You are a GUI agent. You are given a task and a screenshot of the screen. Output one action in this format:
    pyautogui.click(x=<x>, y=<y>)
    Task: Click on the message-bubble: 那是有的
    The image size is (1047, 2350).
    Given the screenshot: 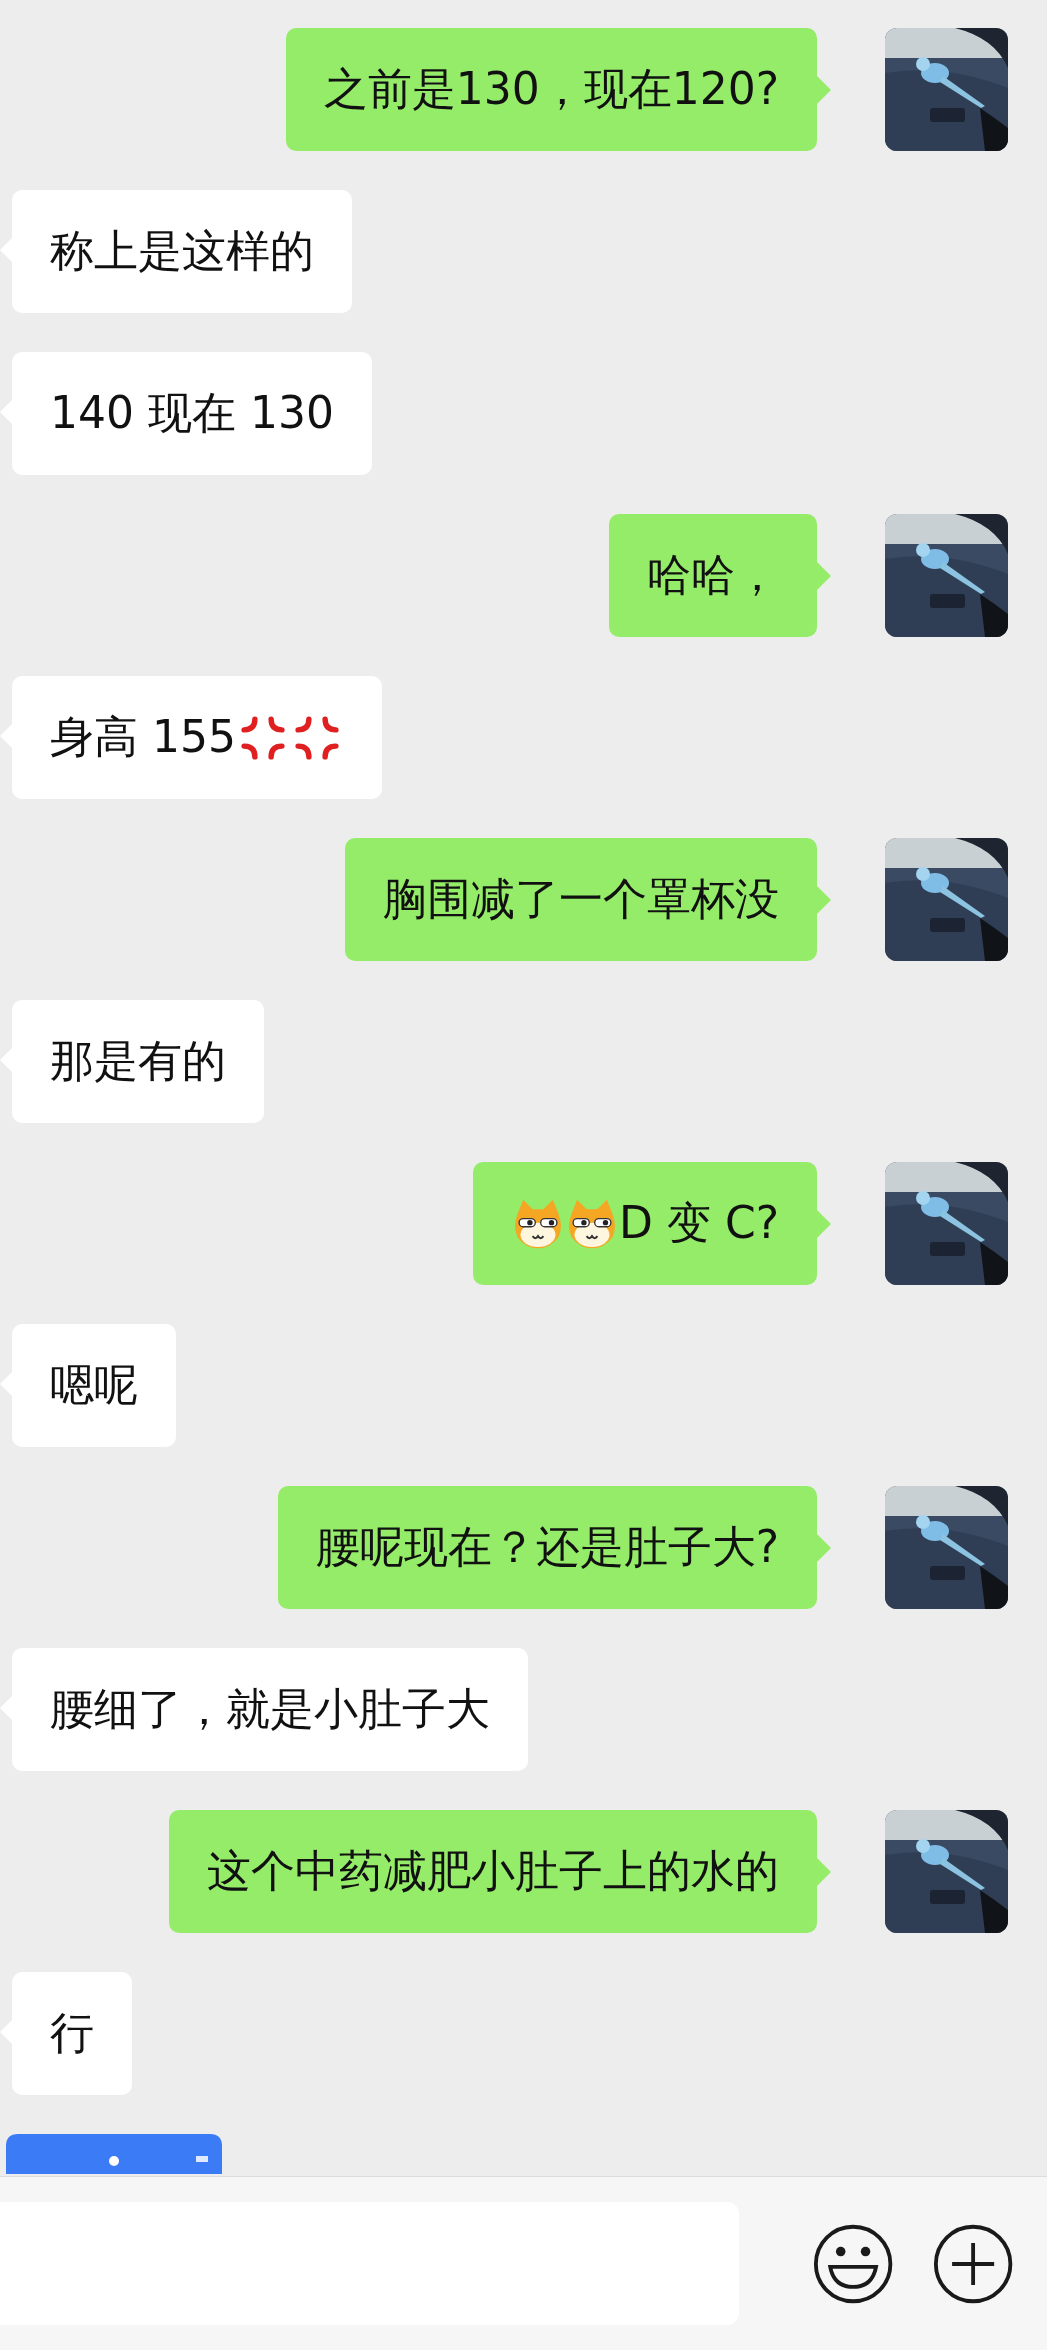 What is the action you would take?
    pyautogui.click(x=138, y=1061)
    